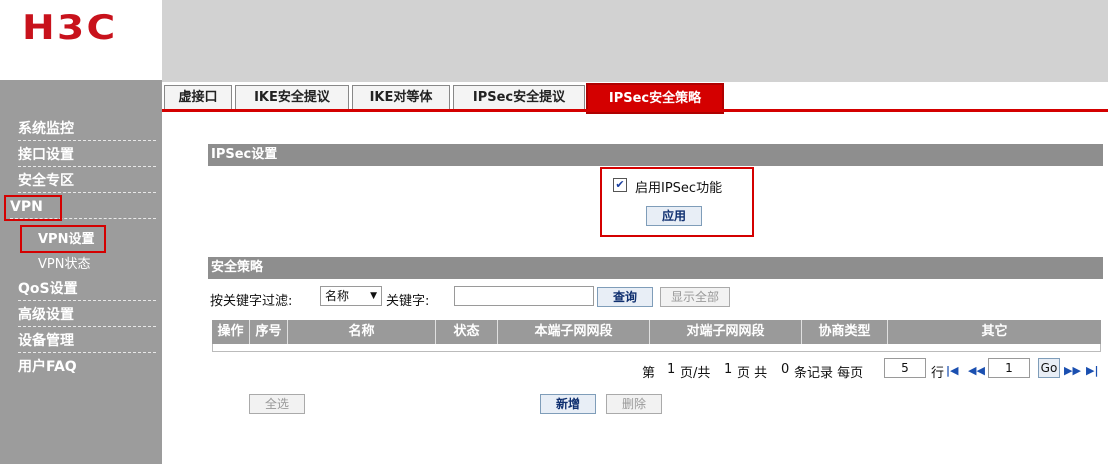 Image resolution: width=1108 pixels, height=464 pixels. Describe the element at coordinates (656, 348) in the screenshot. I see `policy-table-body` at that location.